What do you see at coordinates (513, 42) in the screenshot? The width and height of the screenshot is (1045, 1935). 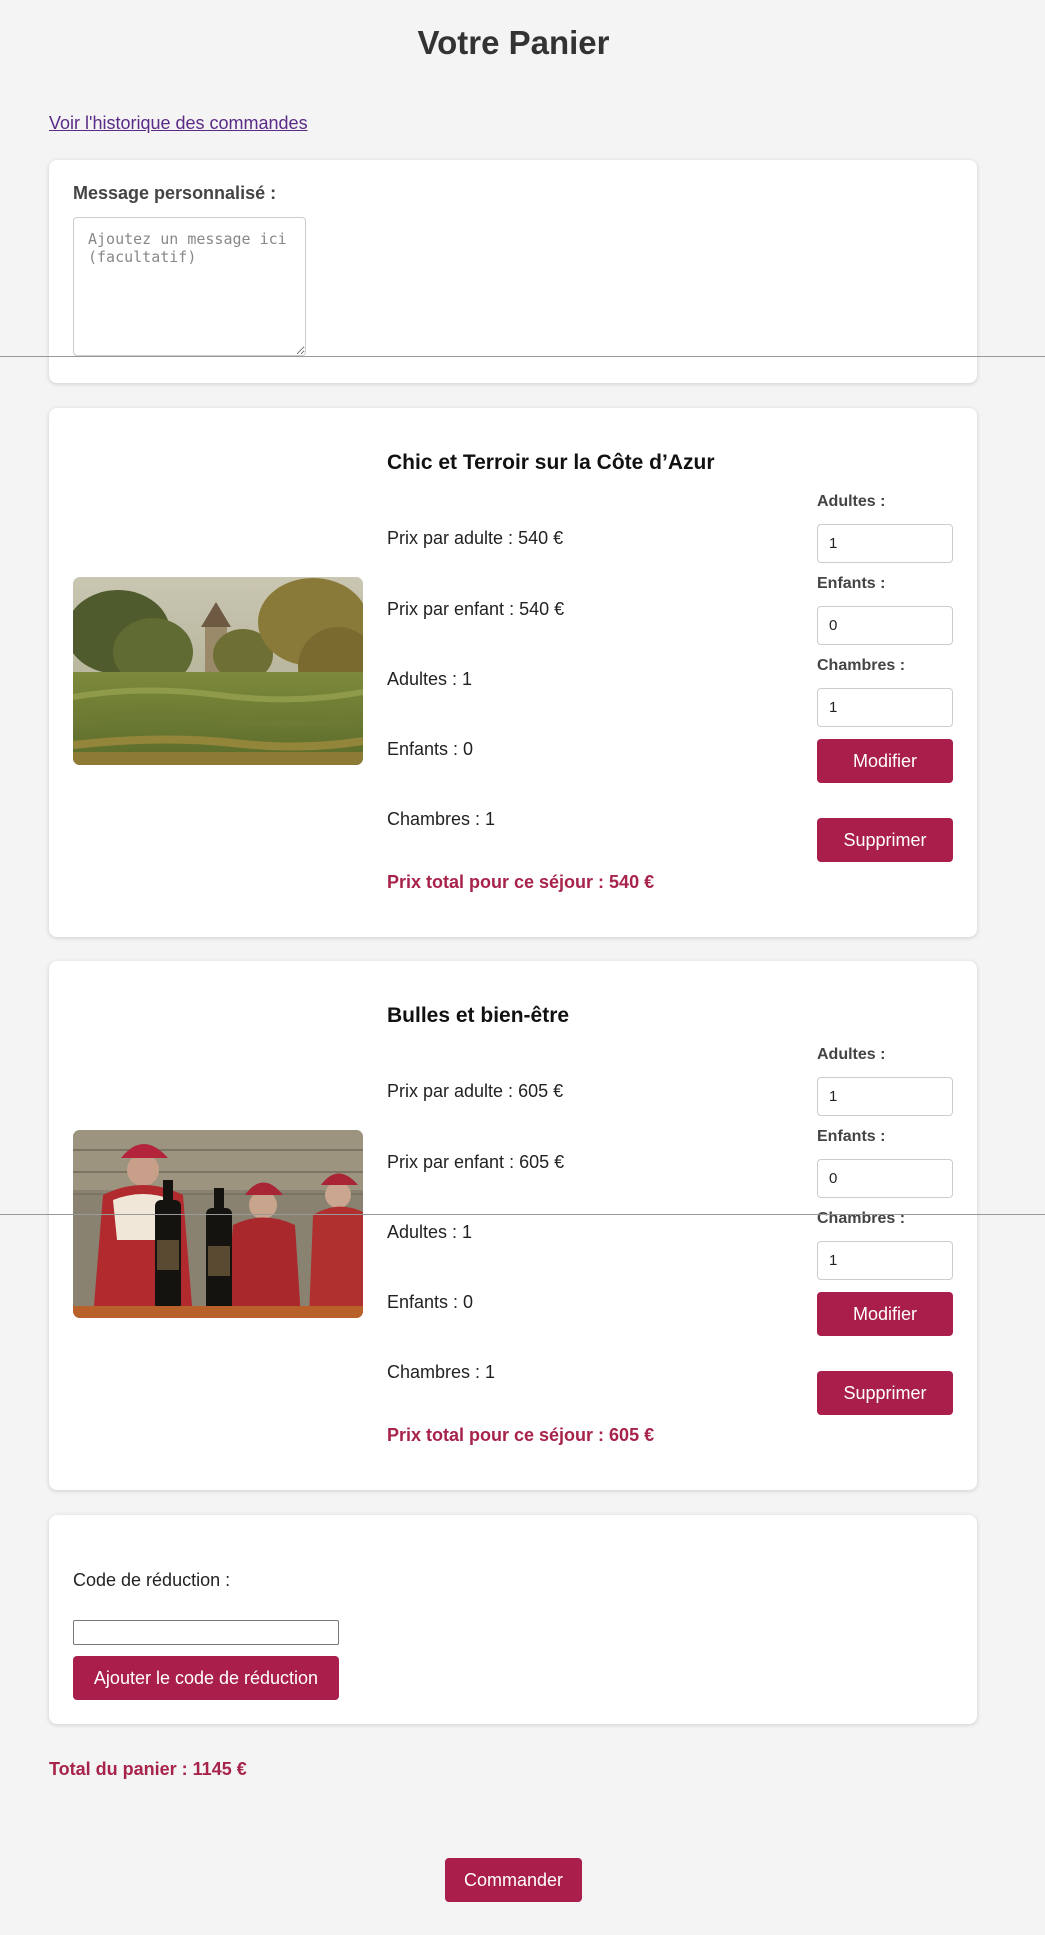 I see `page-title: Votre Panier` at bounding box center [513, 42].